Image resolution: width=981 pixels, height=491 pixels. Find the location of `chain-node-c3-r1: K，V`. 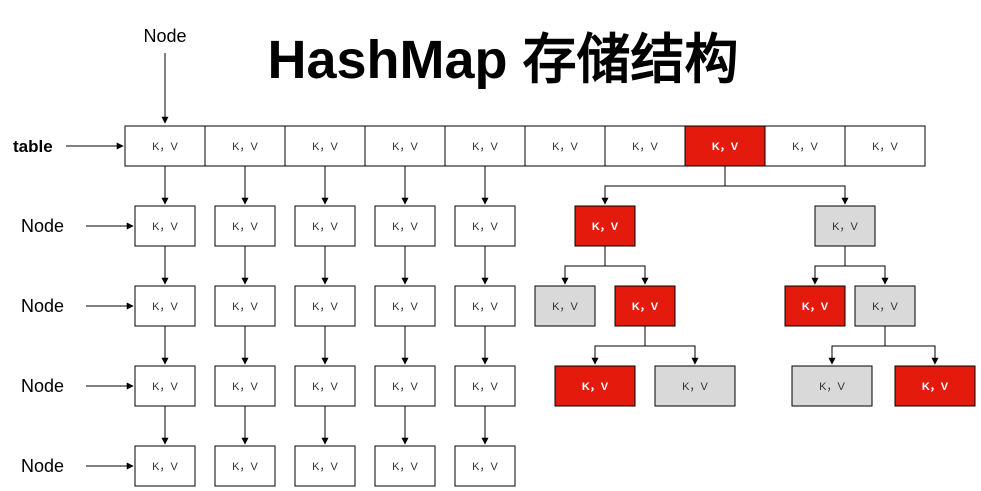

chain-node-c3-r1: K，V is located at coordinates (325, 226).